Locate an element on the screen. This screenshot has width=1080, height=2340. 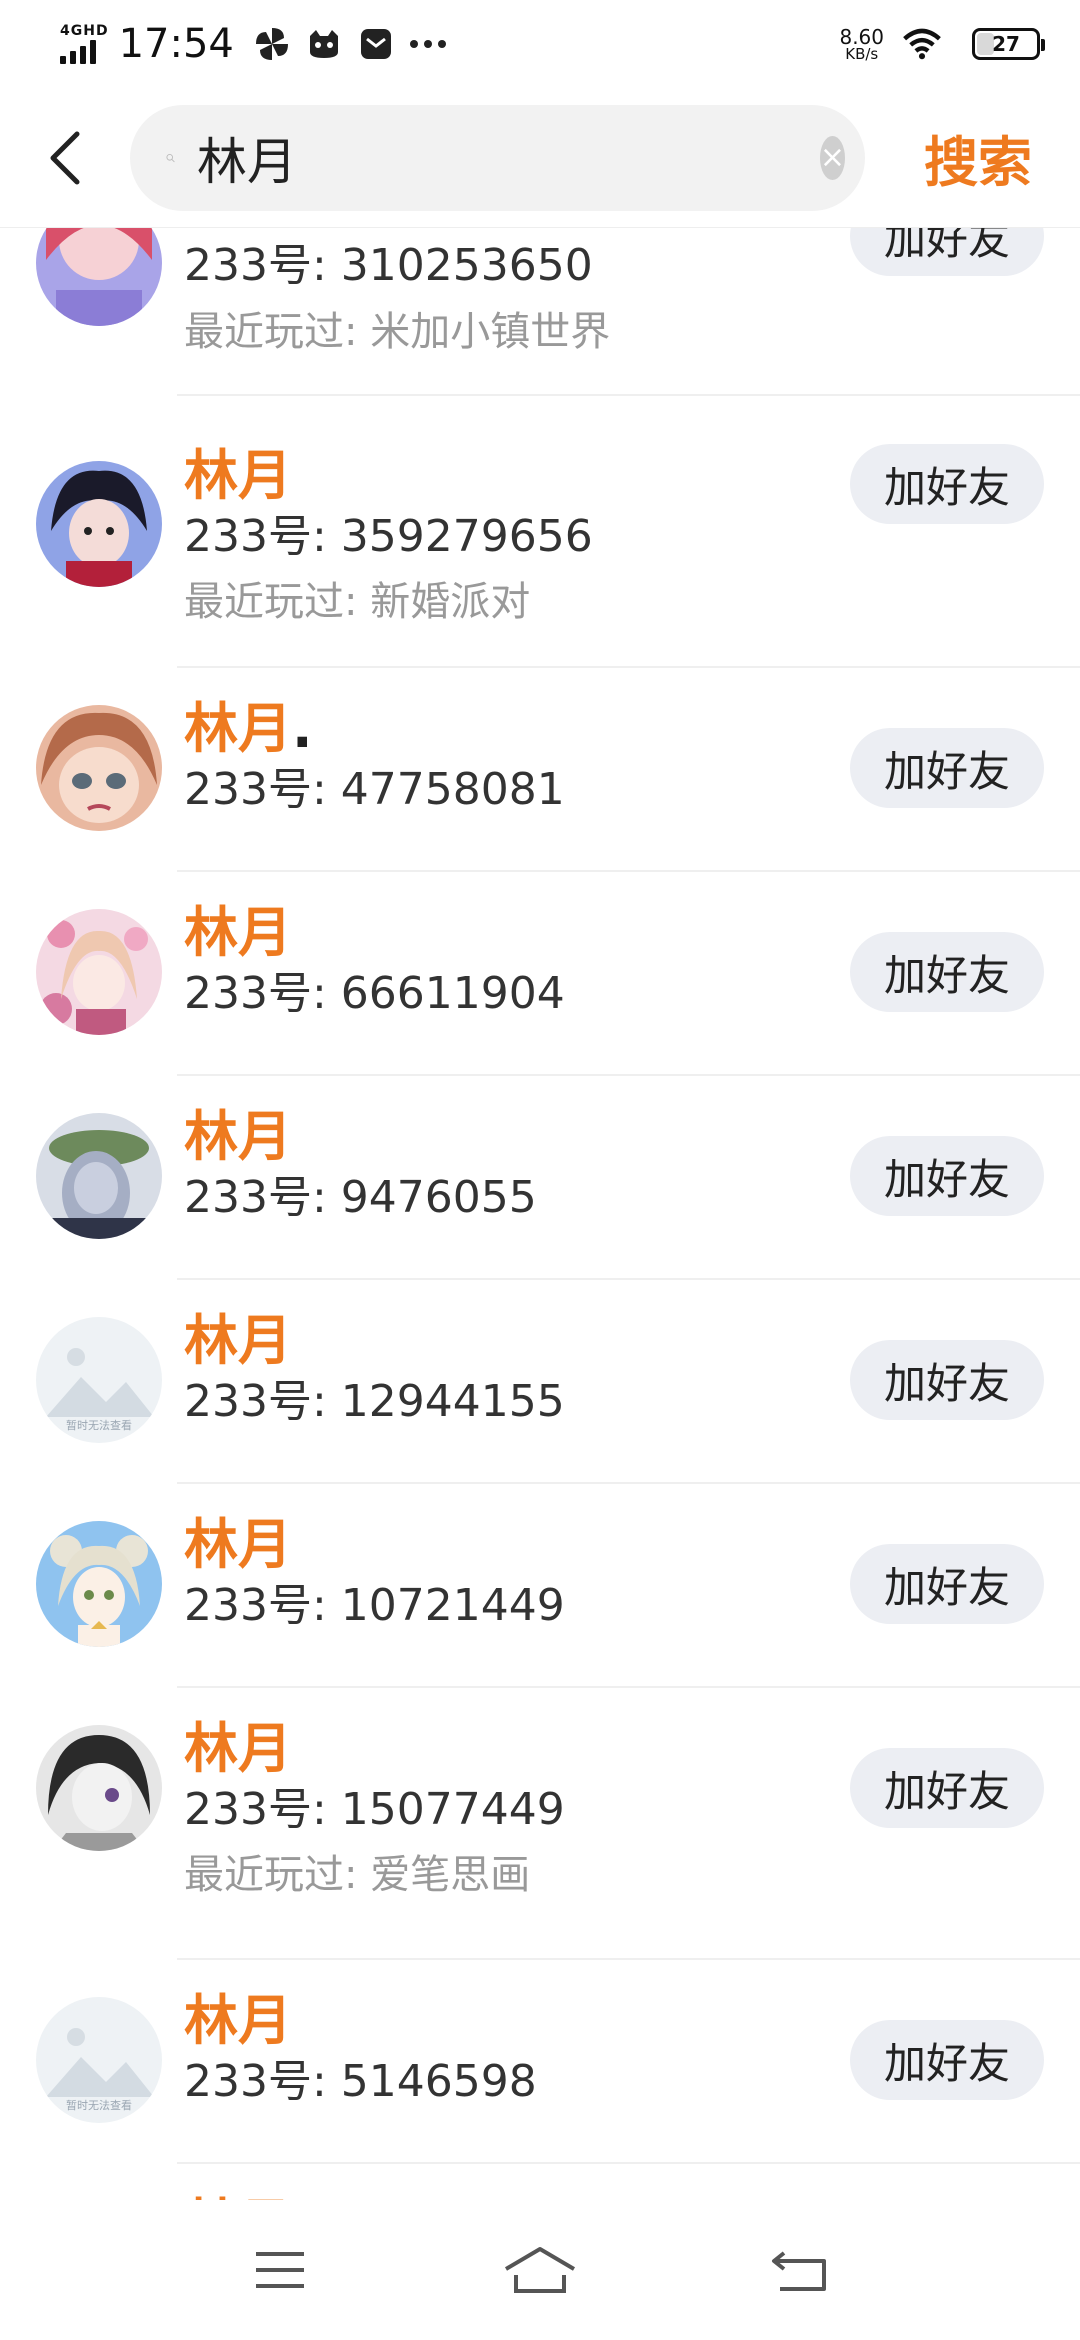
clear-icon: × is located at coordinates (832, 157).